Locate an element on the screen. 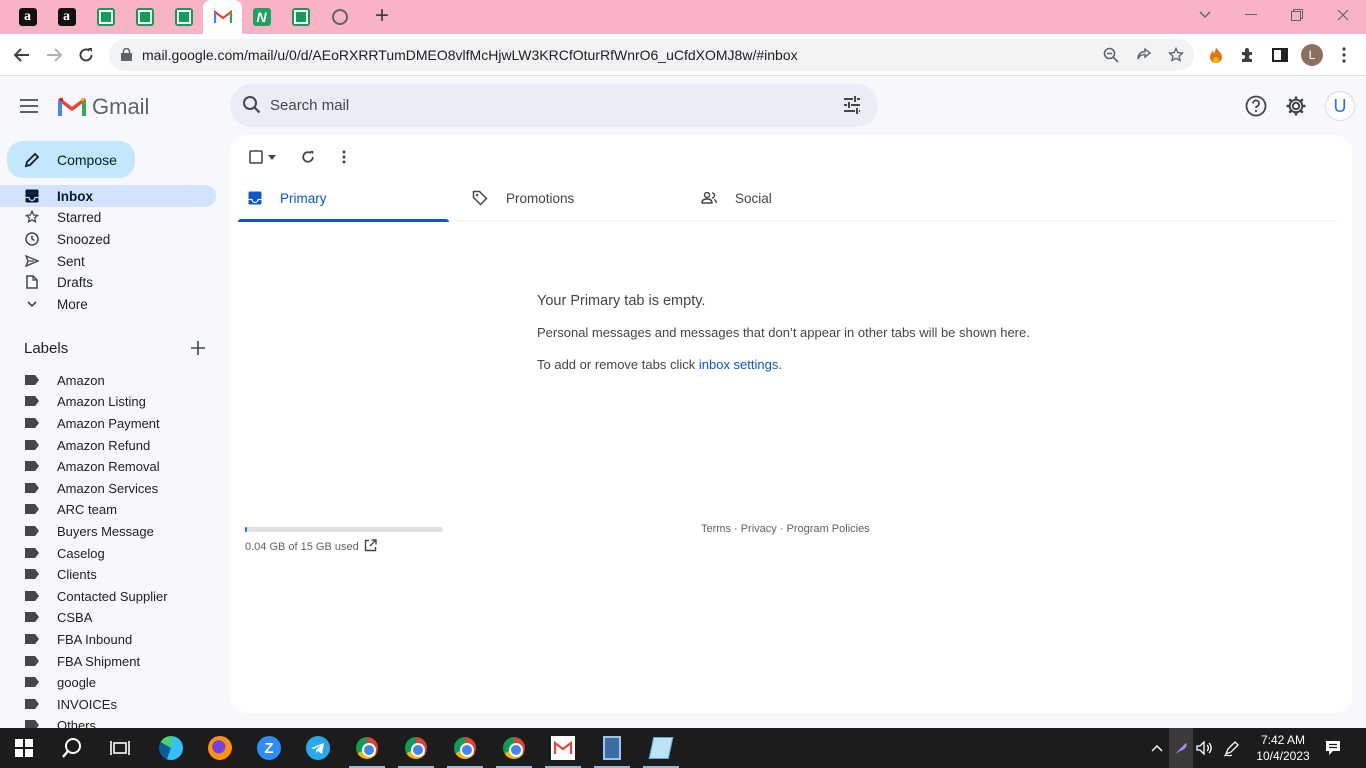 Image resolution: width=1366 pixels, height=768 pixels. extension-fire-button is located at coordinates (1216, 55).